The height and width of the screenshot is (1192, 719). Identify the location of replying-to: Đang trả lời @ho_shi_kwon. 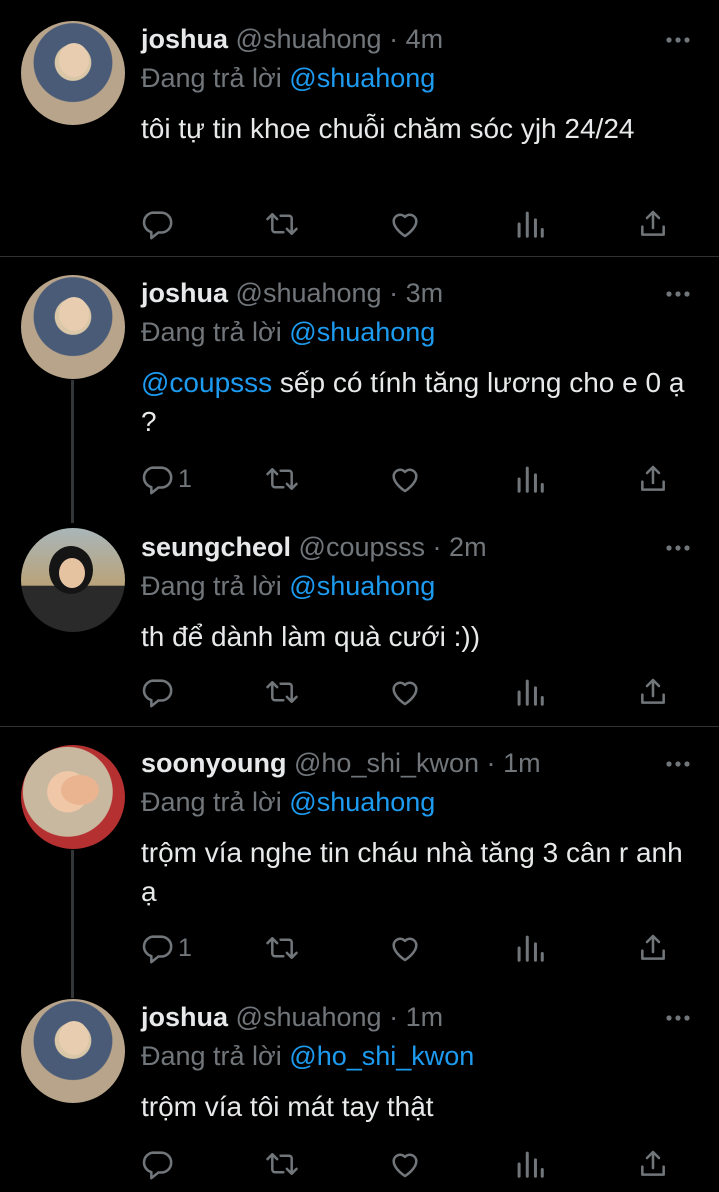
(307, 1056).